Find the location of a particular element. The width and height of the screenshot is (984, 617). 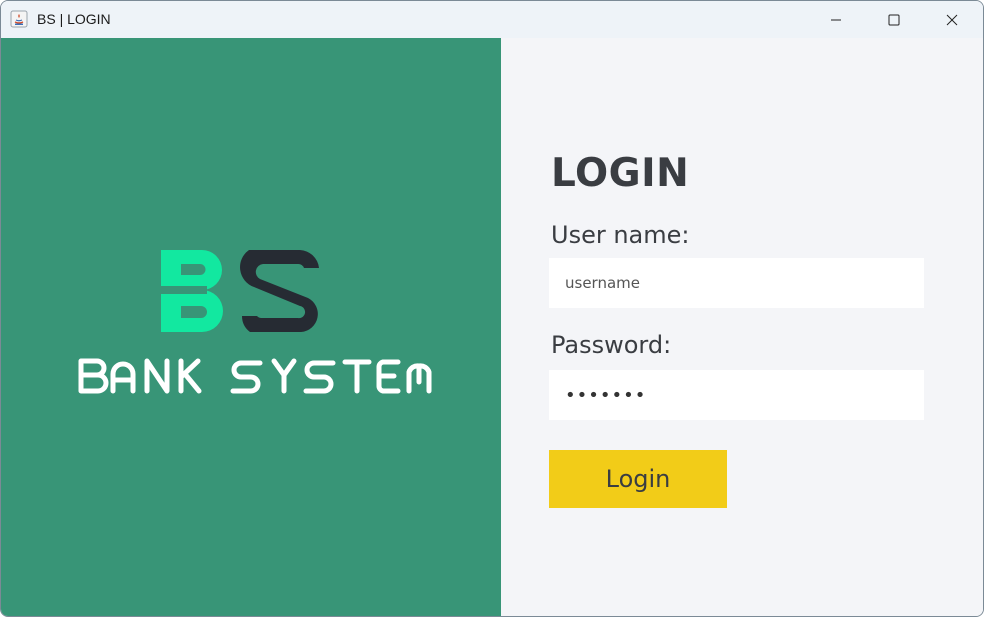

maximize-icon is located at coordinates (894, 19).